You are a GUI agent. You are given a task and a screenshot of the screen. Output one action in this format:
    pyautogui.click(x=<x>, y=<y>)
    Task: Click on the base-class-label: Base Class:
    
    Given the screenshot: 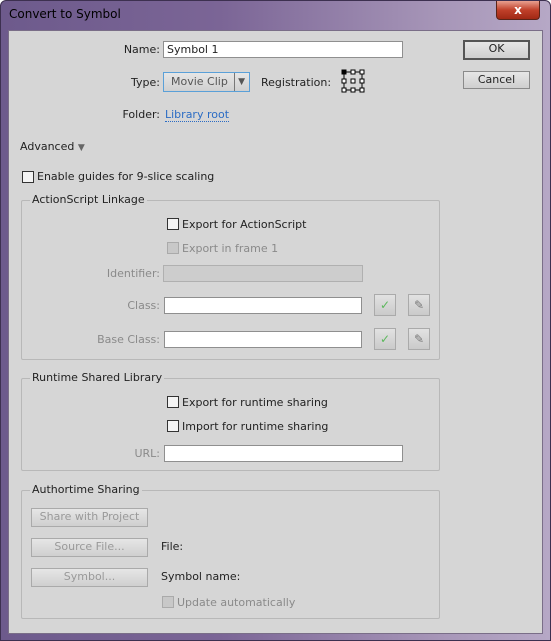 What is the action you would take?
    pyautogui.click(x=128, y=339)
    